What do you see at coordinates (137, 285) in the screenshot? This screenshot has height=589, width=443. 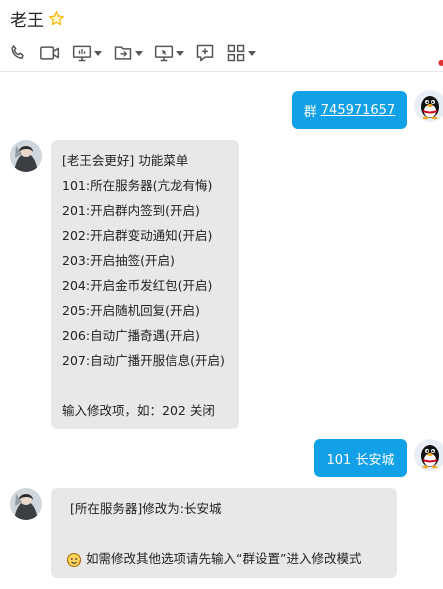 I see `message-line: 204:开启金币发红包(开启)` at bounding box center [137, 285].